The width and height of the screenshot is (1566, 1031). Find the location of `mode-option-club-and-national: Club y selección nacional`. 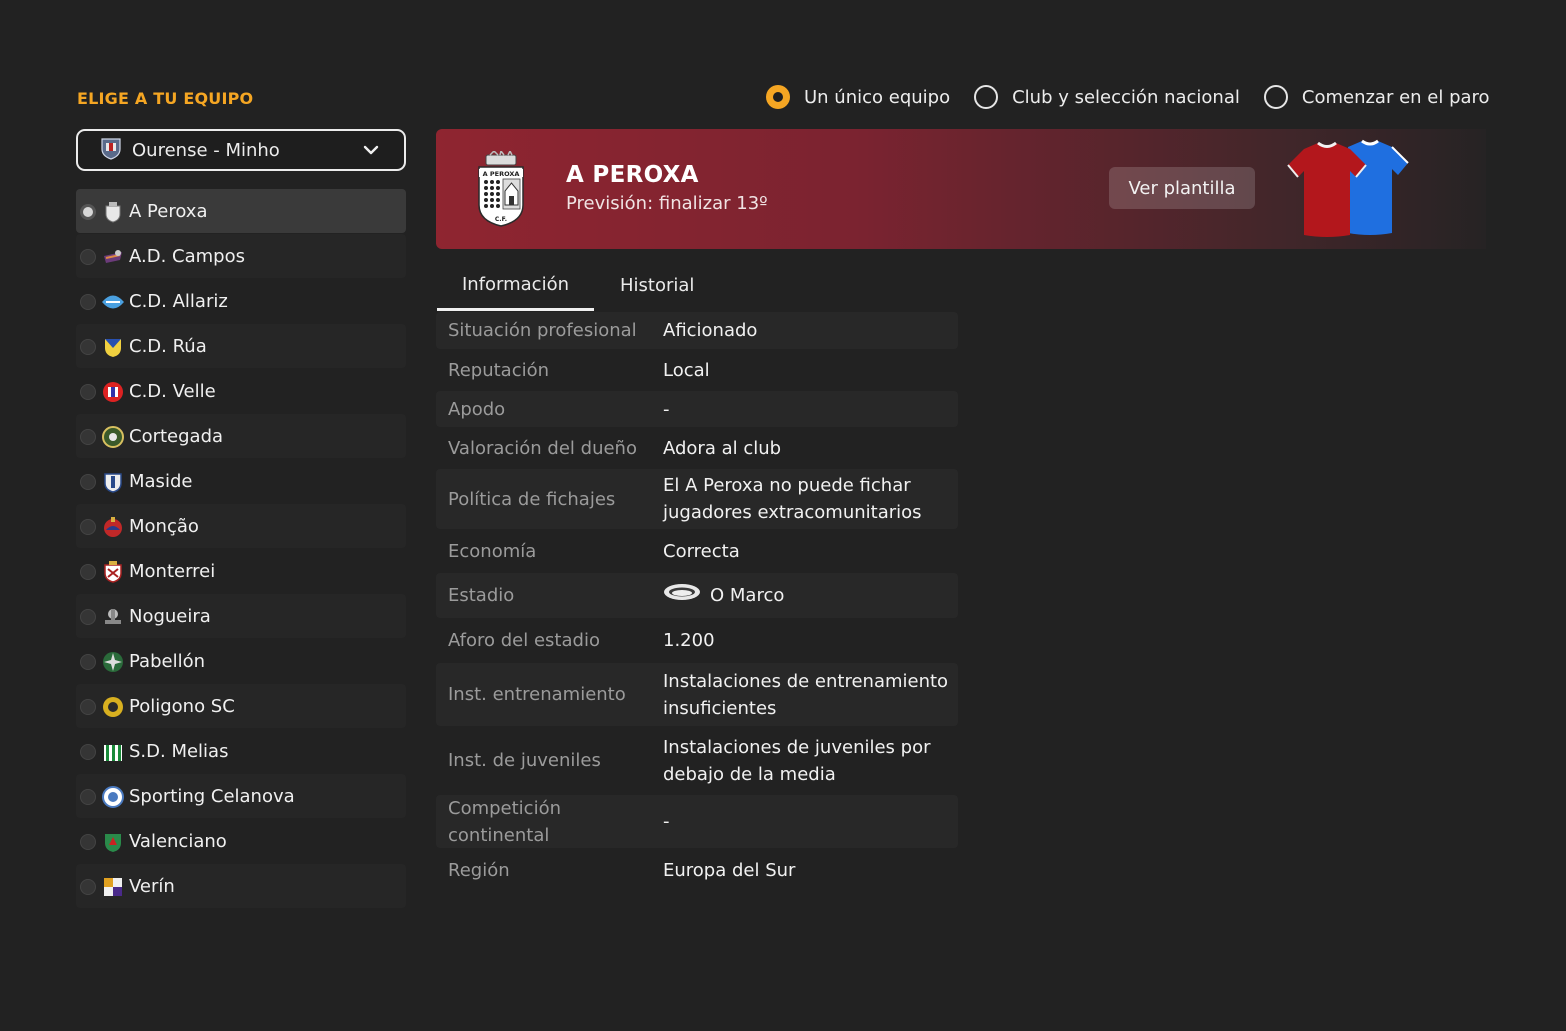

mode-option-club-and-national: Club y selección nacional is located at coordinates (1107, 97).